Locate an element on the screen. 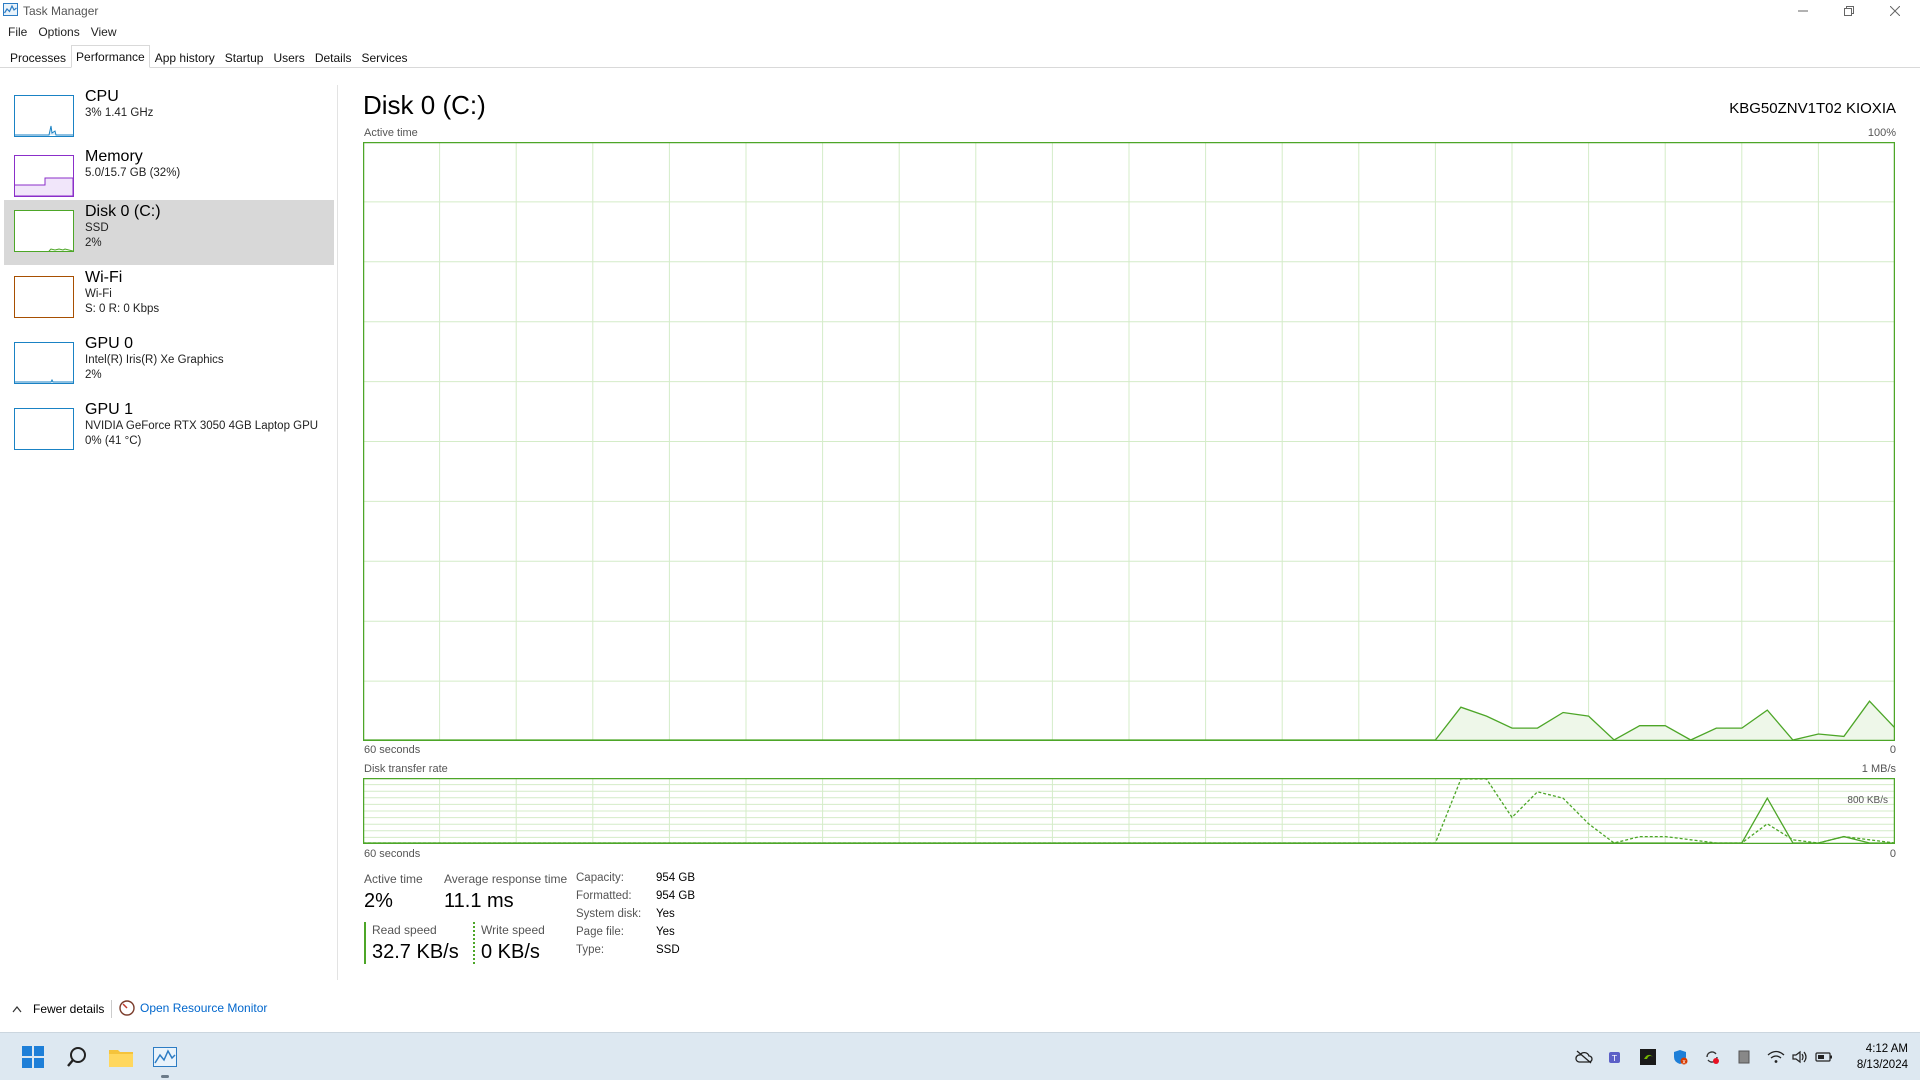 The width and height of the screenshot is (1920, 1081). menu-file: File is located at coordinates (13, 33).